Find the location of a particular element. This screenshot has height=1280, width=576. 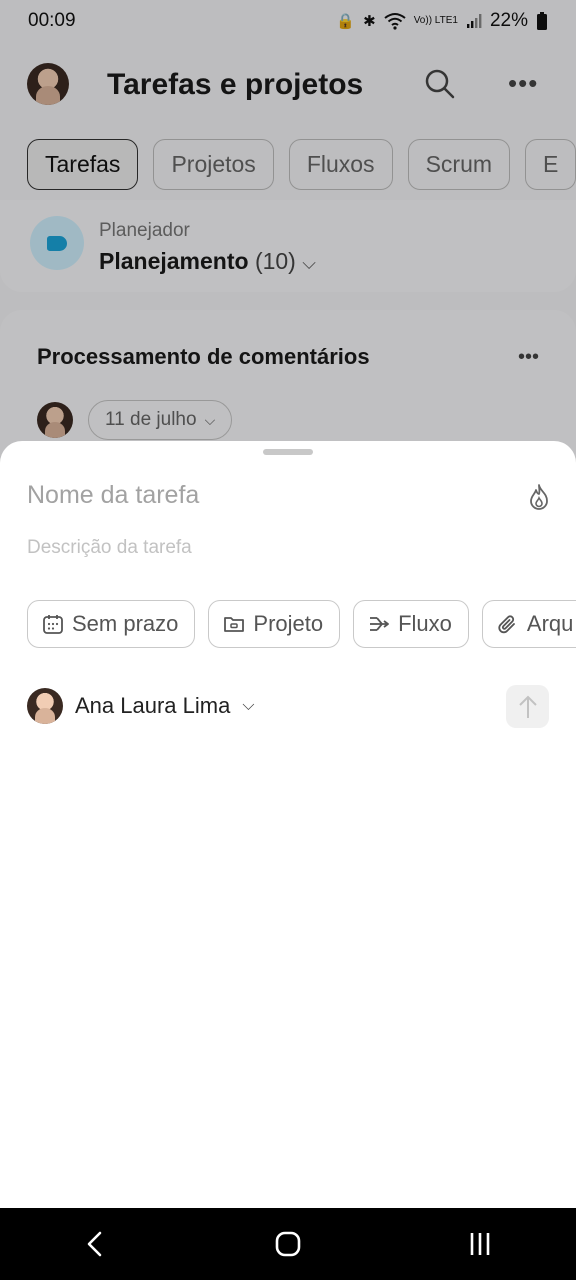

assignee-selector: Ana Laura Lima ⌵ is located at coordinates (140, 706).